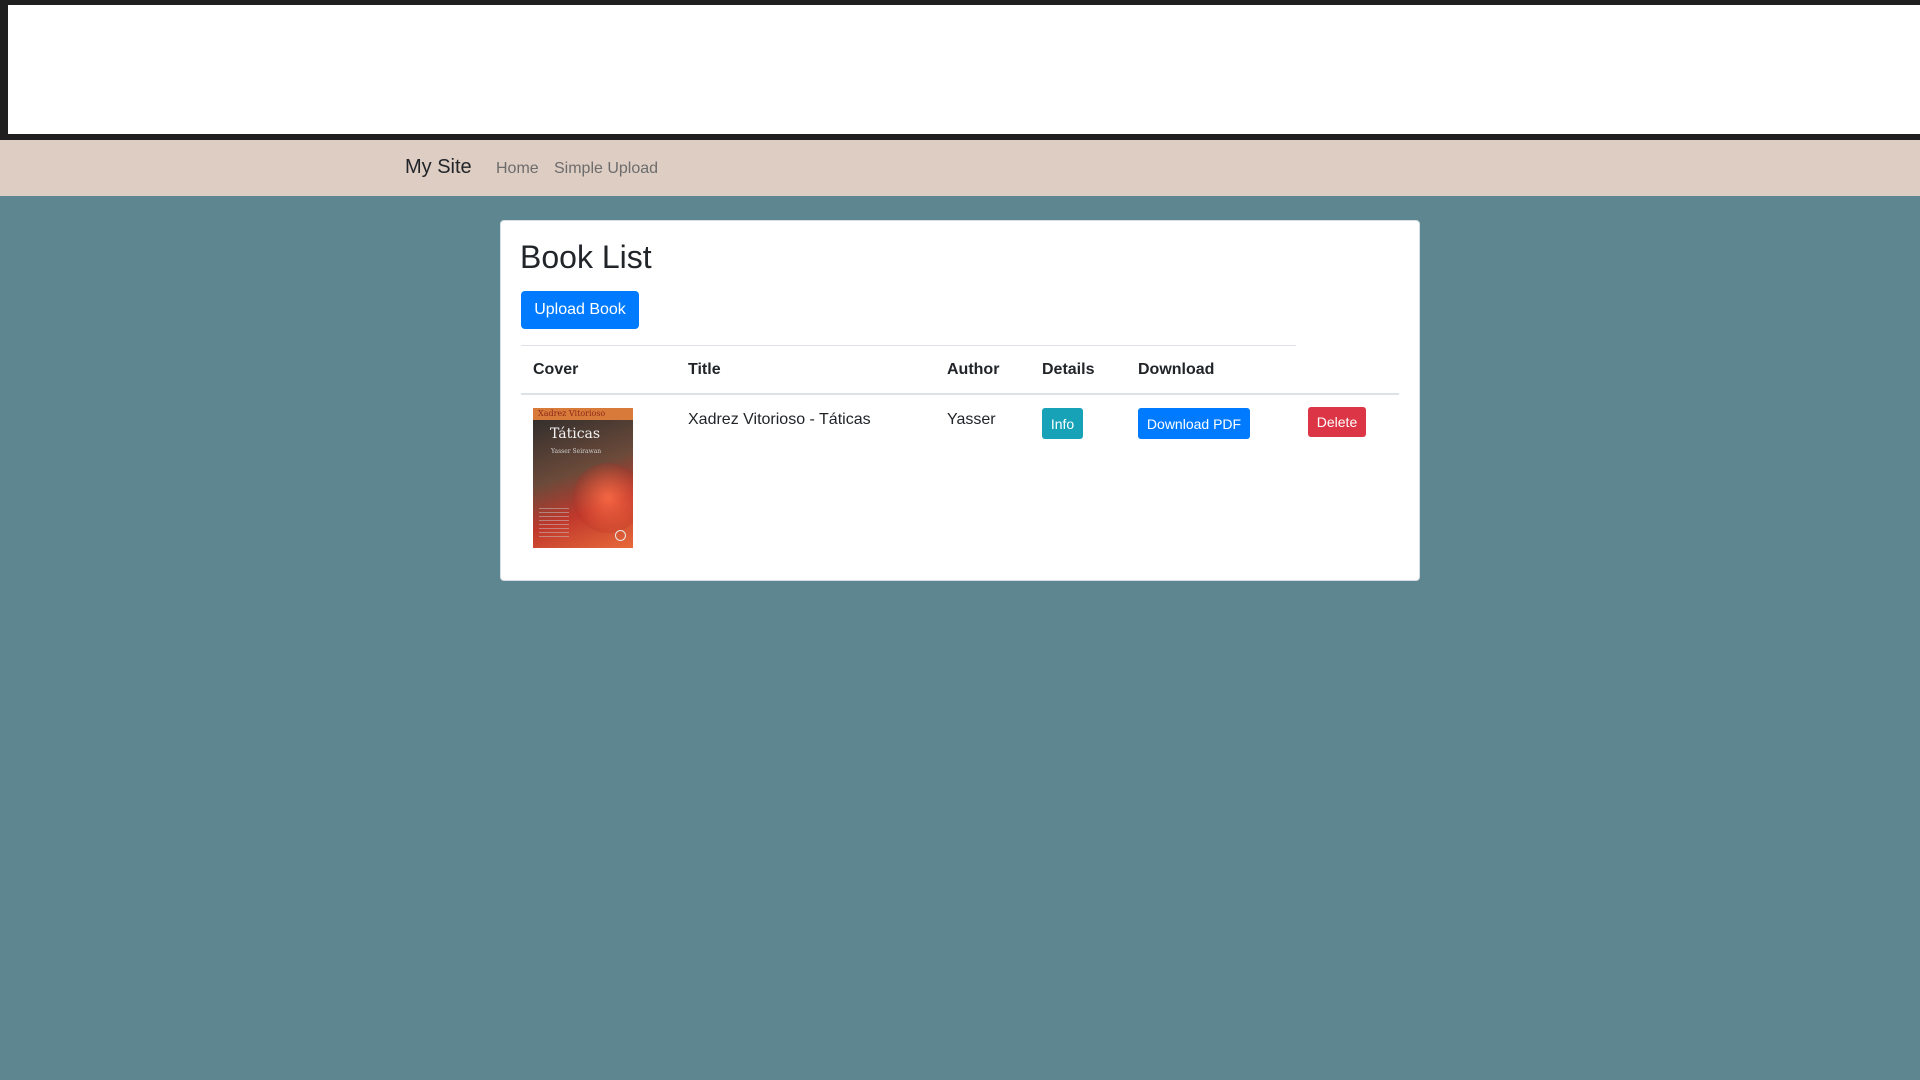 Image resolution: width=1920 pixels, height=1080 pixels. Describe the element at coordinates (704, 369) in the screenshot. I see `column-header-title: Title` at that location.